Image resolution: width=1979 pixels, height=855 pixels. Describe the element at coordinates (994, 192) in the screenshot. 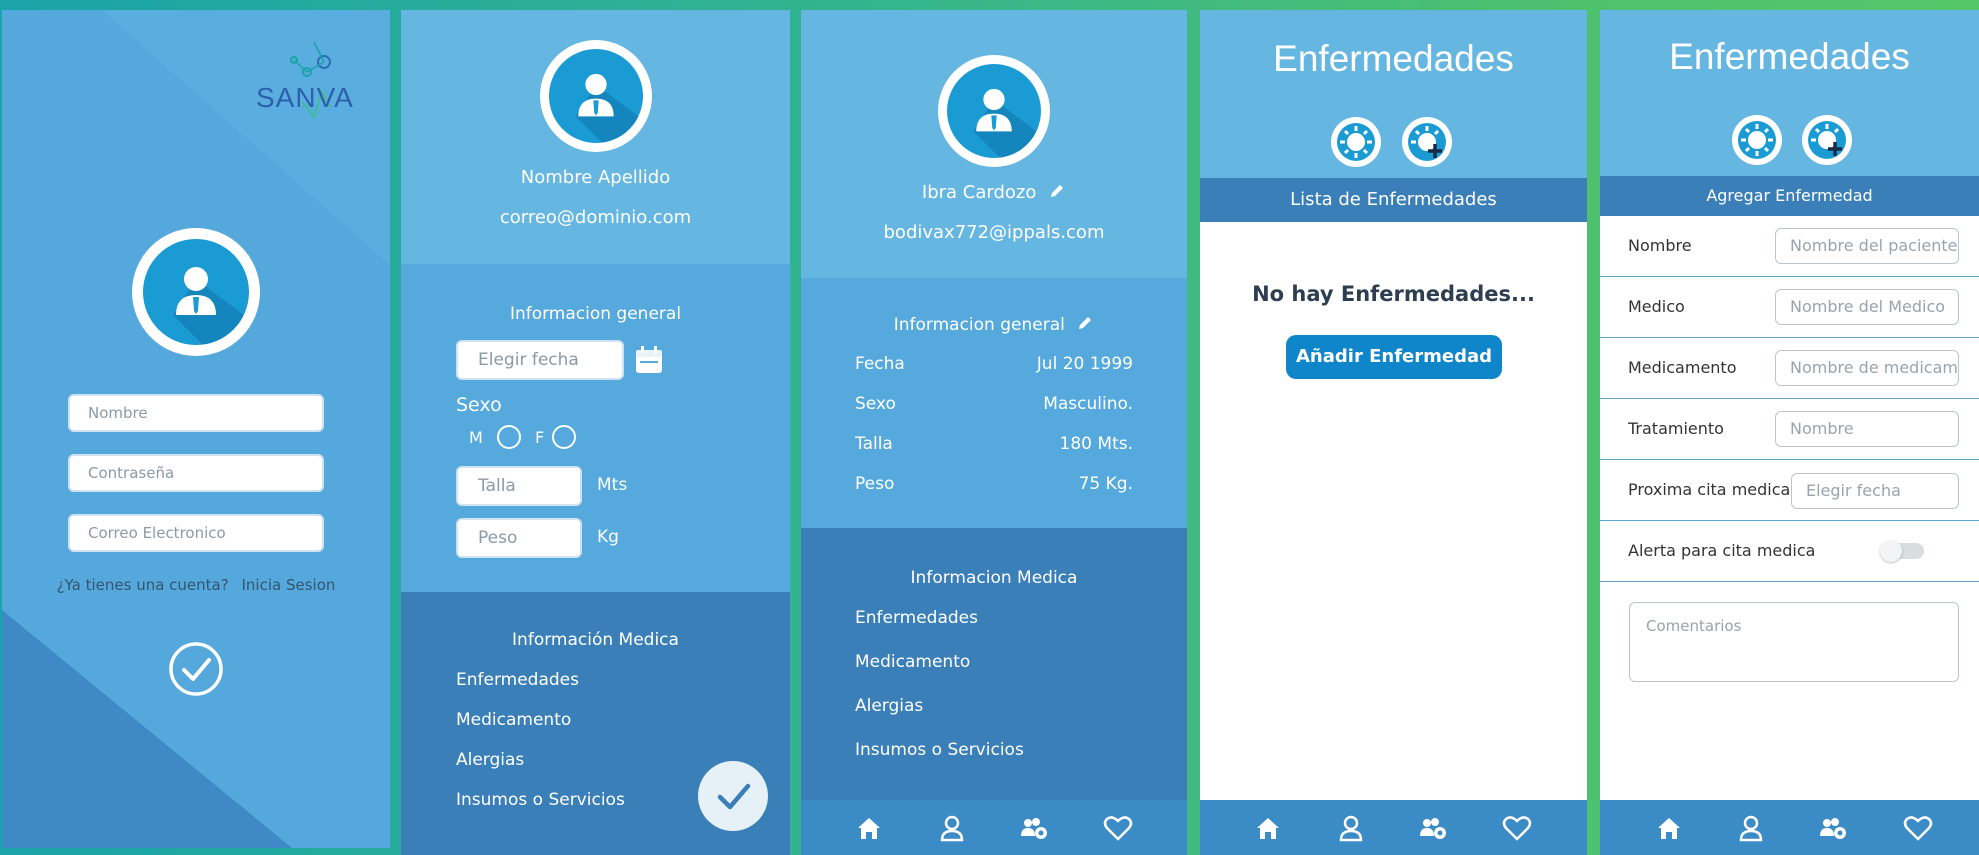

I see `profile-name-row: Ibra Cardozo` at that location.